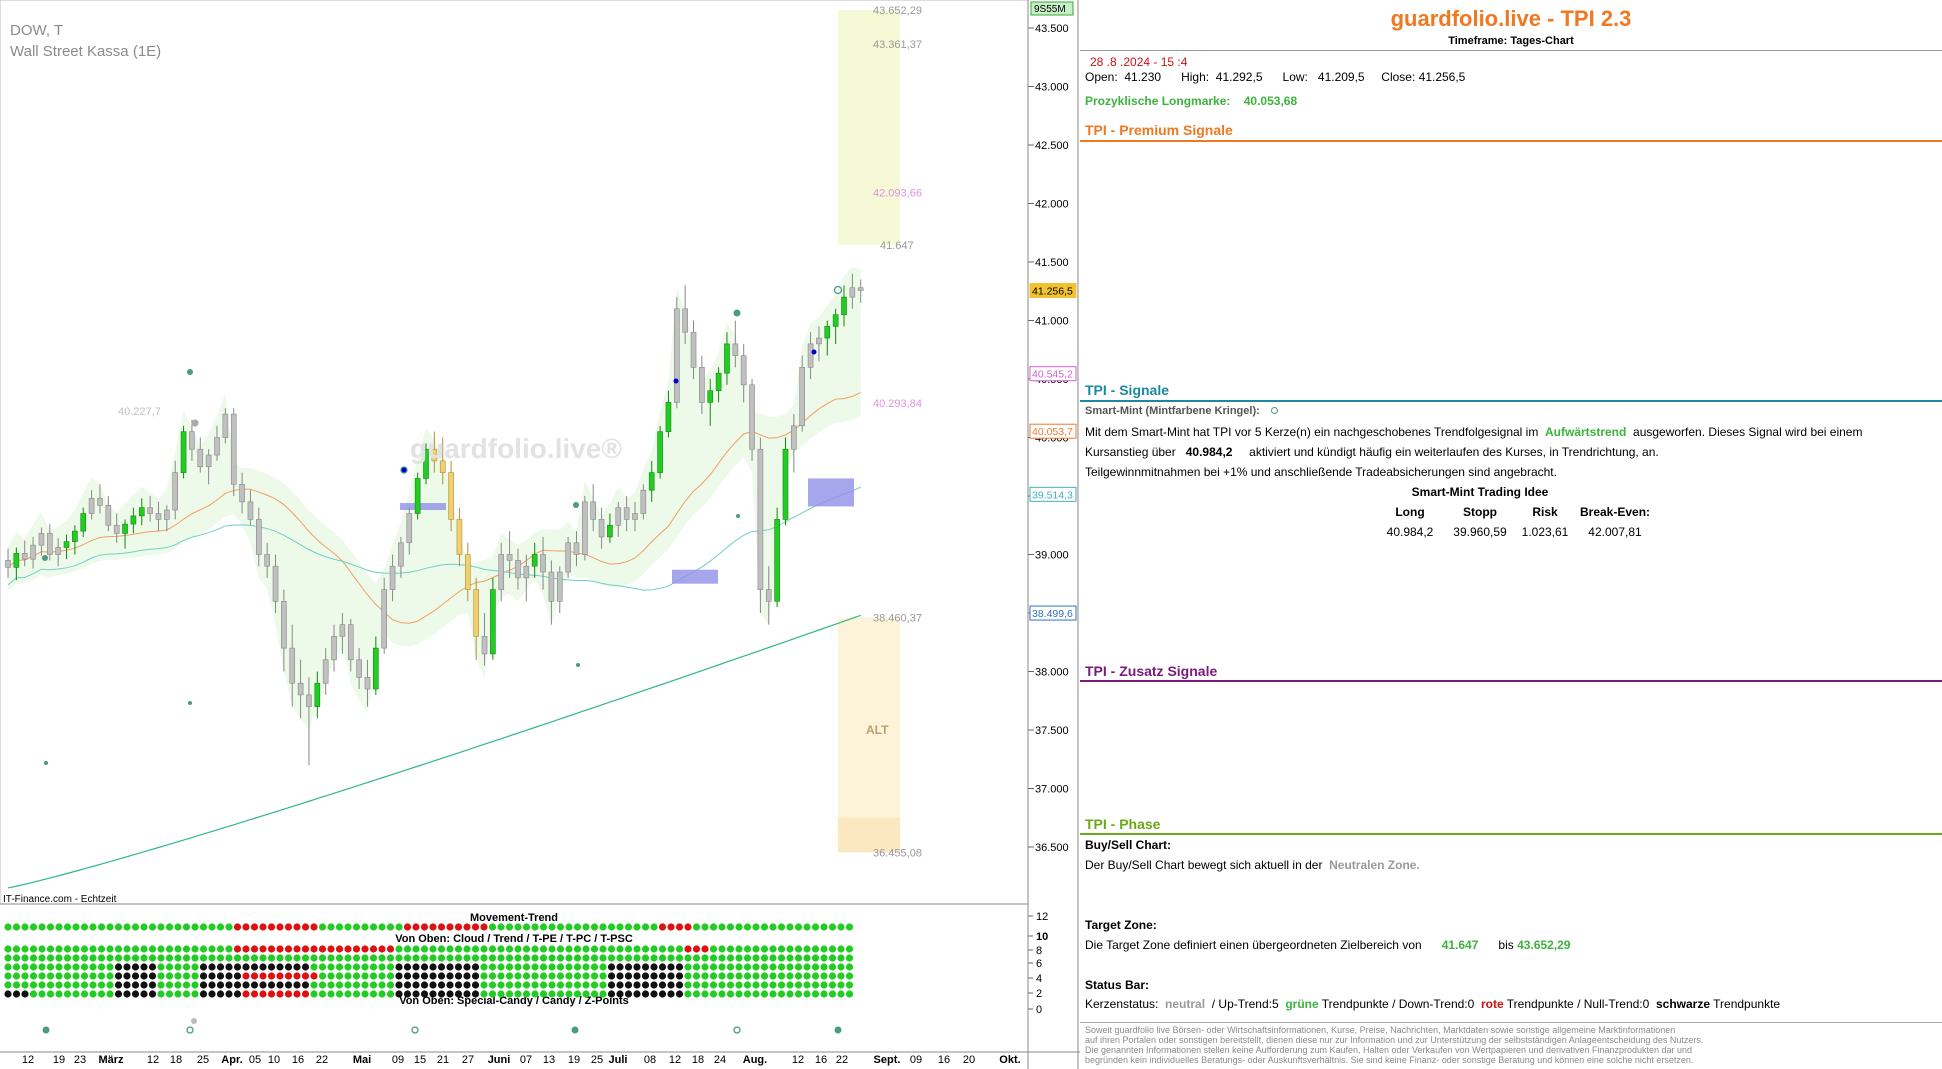  Describe the element at coordinates (1052, 495) in the screenshot. I see `price-badge-label: 39.514,3` at that location.